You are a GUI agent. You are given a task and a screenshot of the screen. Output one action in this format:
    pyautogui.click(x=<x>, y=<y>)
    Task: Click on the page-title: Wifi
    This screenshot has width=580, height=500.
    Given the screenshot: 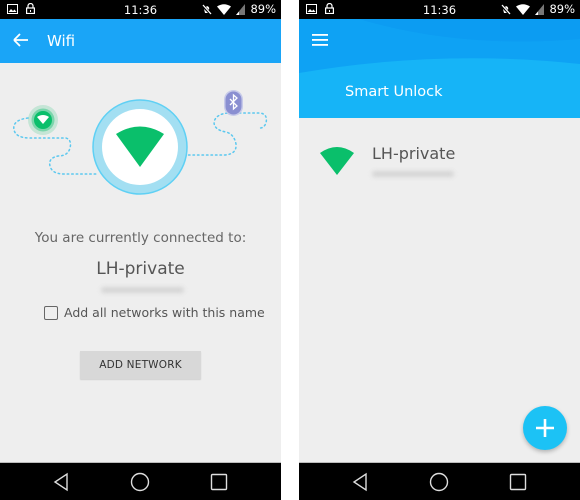 What is the action you would take?
    pyautogui.click(x=61, y=41)
    